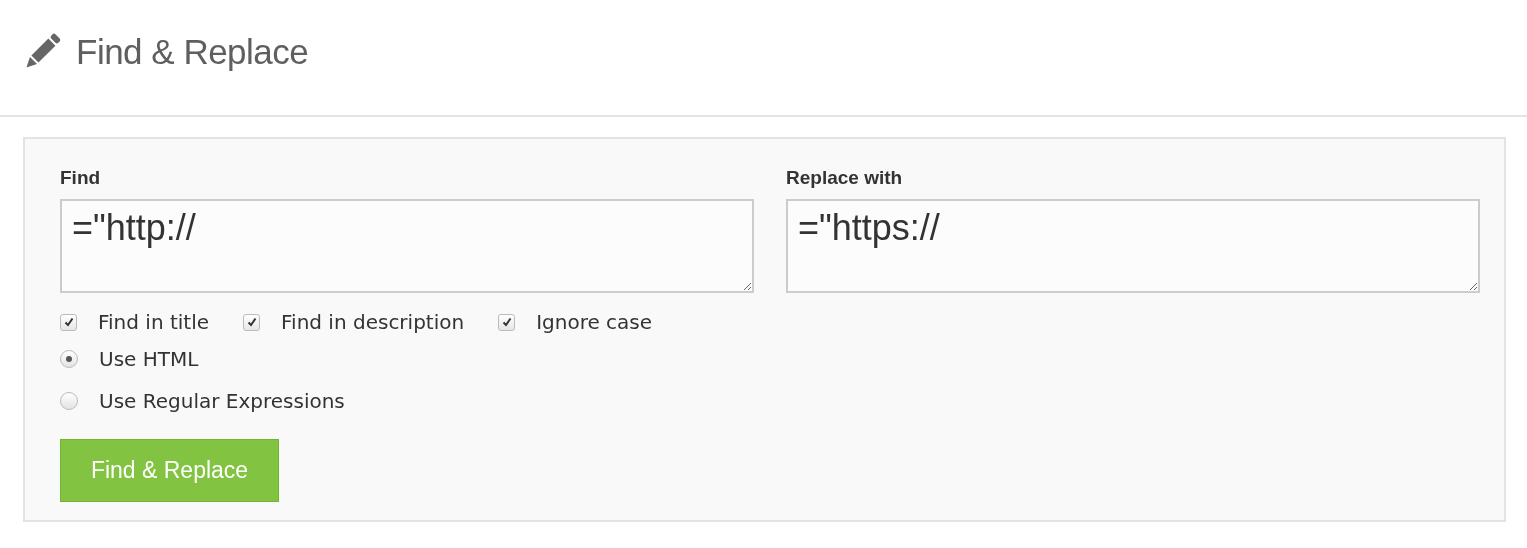  Describe the element at coordinates (222, 401) in the screenshot. I see `option-label: Use Regular Expressions` at that location.